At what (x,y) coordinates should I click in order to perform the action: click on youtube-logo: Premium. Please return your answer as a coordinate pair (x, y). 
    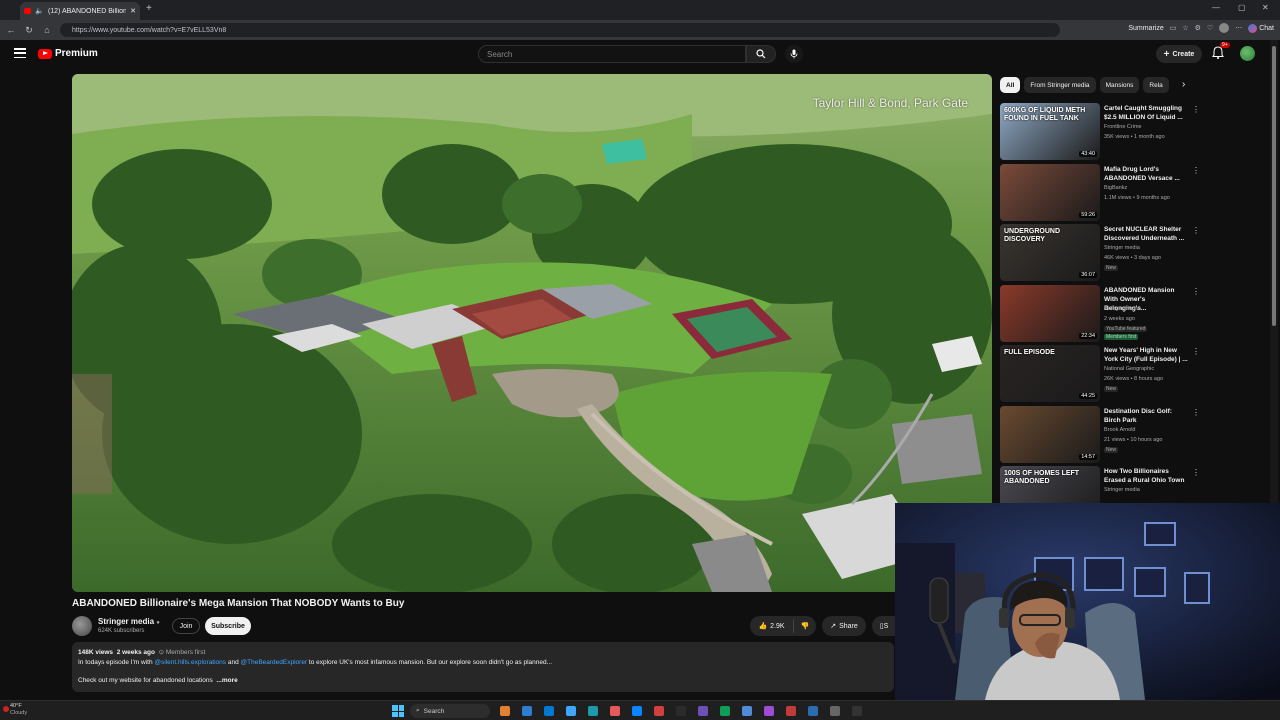
    Looking at the image, I should click on (68, 53).